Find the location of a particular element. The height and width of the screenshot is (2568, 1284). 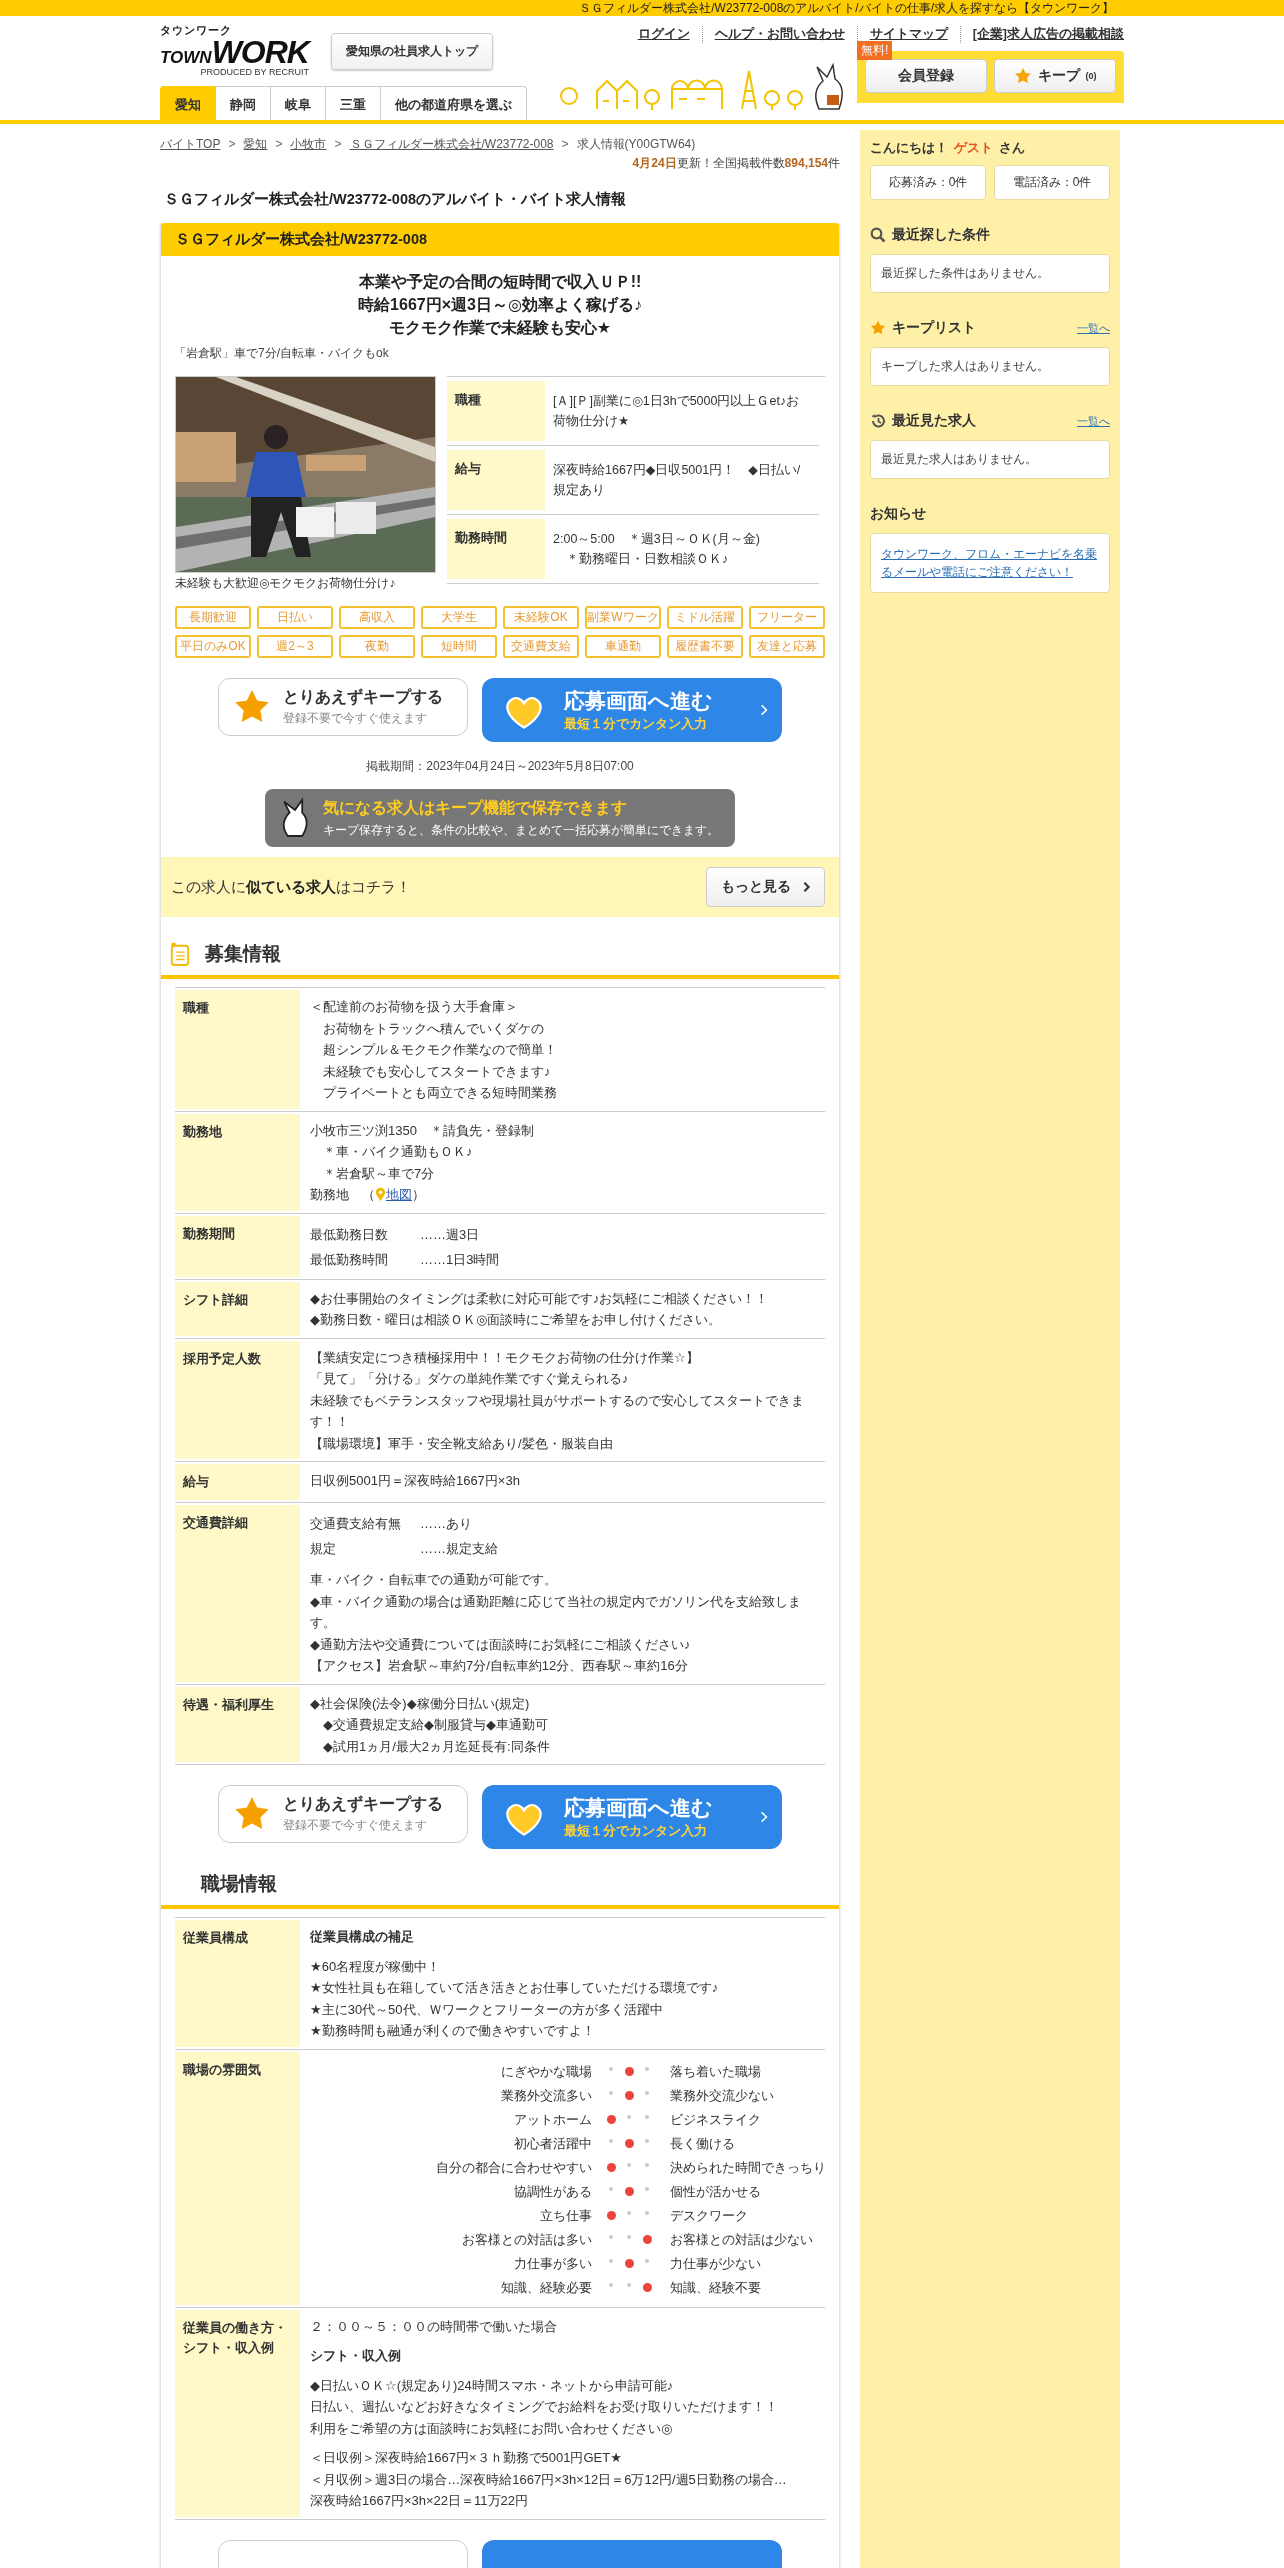

pin-icon is located at coordinates (380, 1195).